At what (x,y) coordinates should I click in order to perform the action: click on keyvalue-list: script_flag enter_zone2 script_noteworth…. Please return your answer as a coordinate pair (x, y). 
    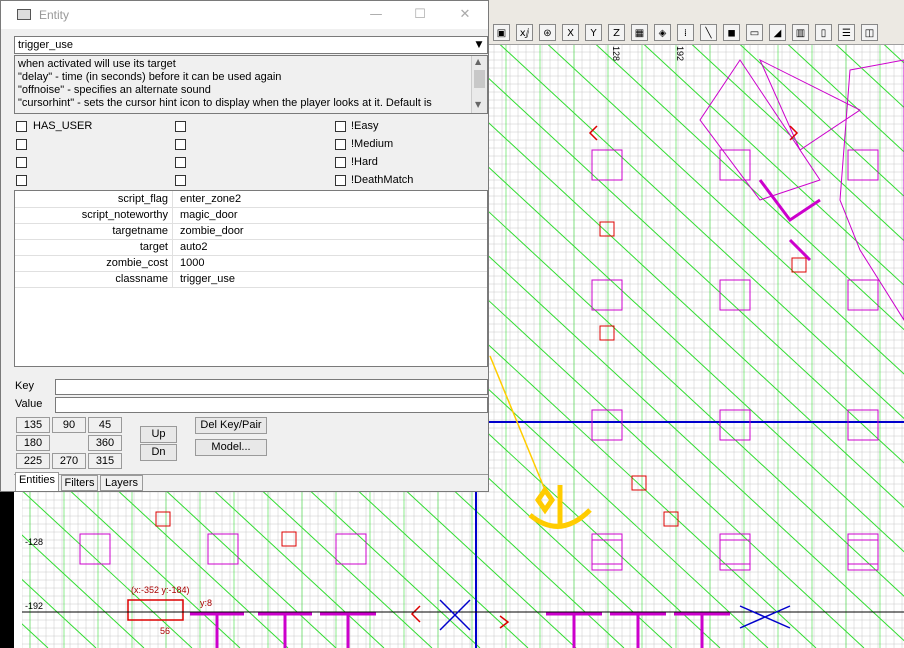
    Looking at the image, I should click on (251, 278).